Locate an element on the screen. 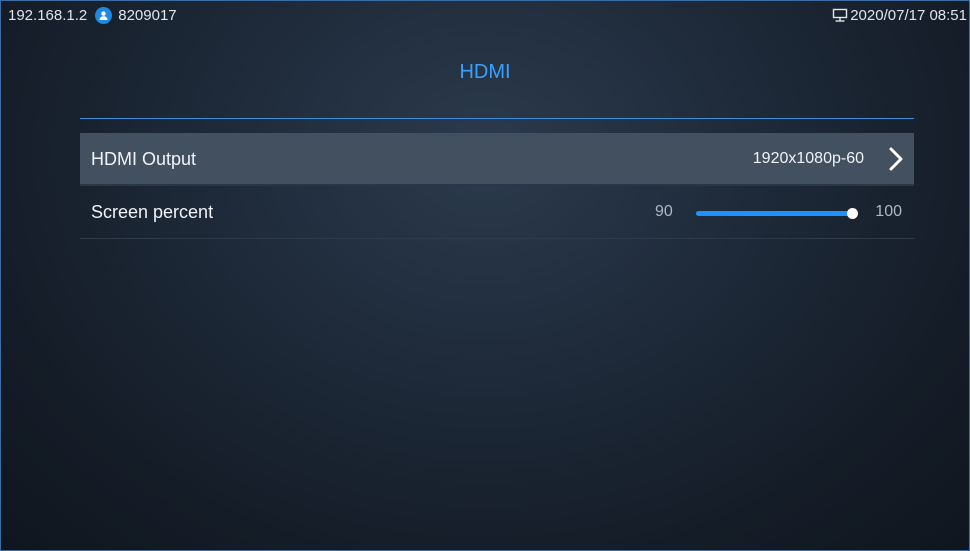 Image resolution: width=970 pixels, height=551 pixels. slider-max-label: 100 is located at coordinates (888, 211).